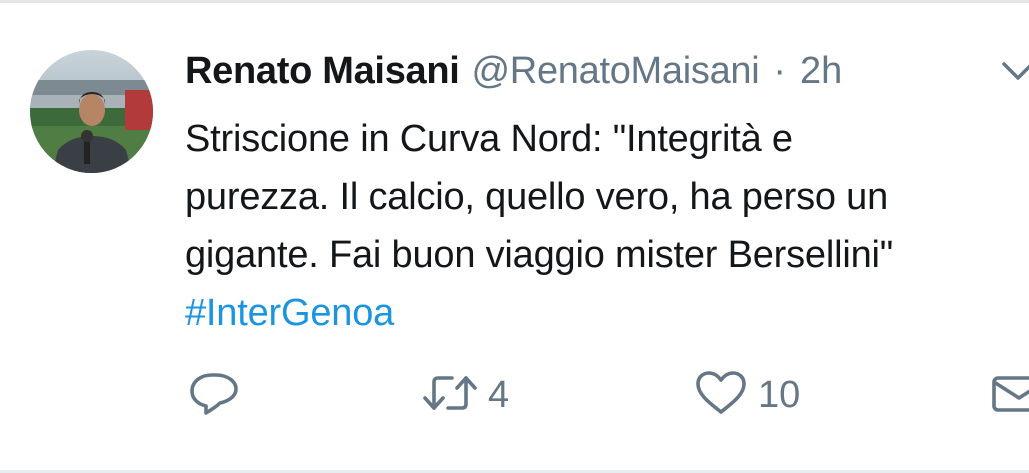 This screenshot has width=1029, height=473. What do you see at coordinates (91, 111) in the screenshot?
I see `avatar` at bounding box center [91, 111].